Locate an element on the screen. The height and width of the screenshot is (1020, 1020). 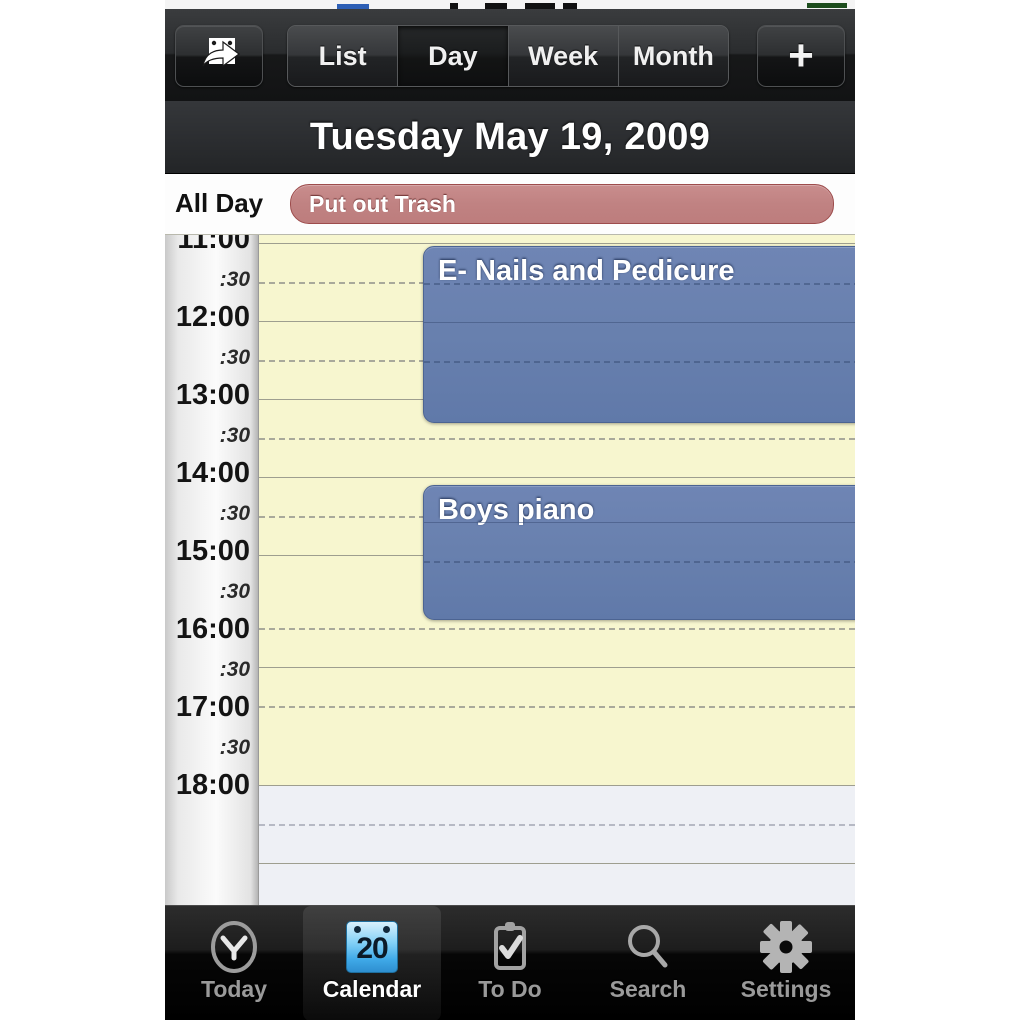
calendar-icon-day-number: 20 is located at coordinates (372, 948).